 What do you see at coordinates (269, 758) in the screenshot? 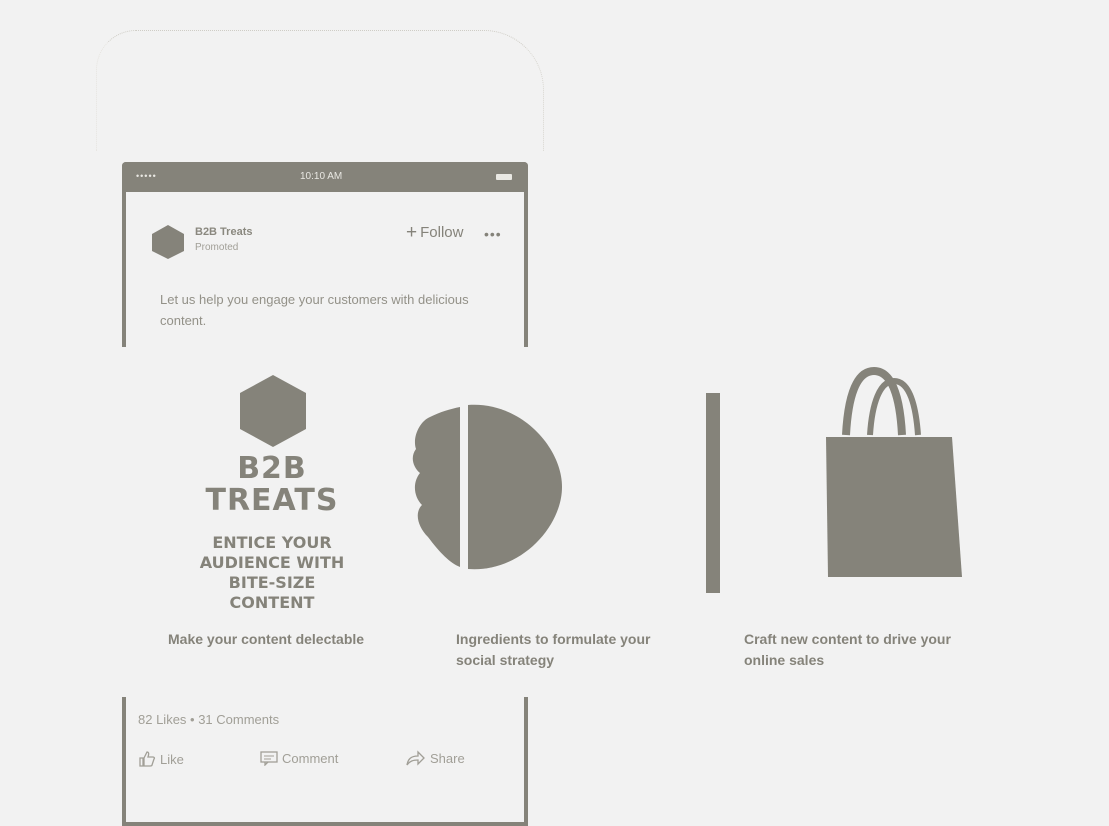
I see `comment-icon` at bounding box center [269, 758].